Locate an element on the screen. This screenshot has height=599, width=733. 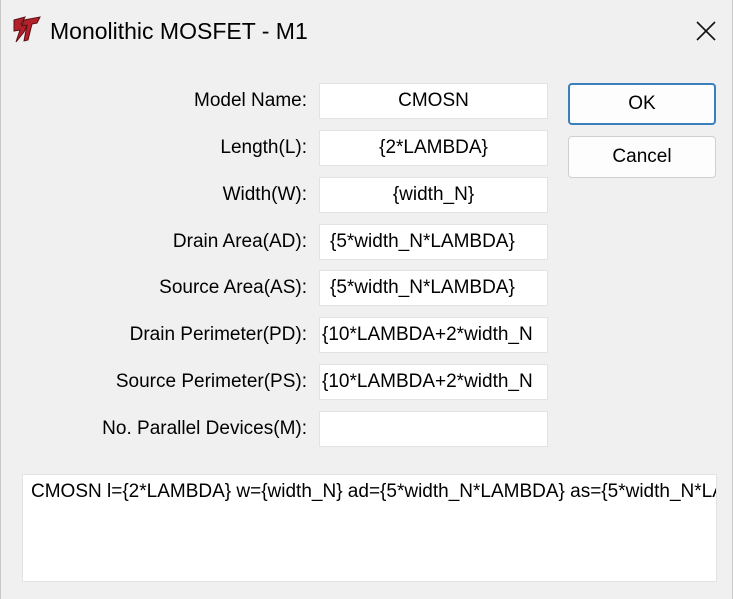
length-label: Length(L): is located at coordinates (263, 147).